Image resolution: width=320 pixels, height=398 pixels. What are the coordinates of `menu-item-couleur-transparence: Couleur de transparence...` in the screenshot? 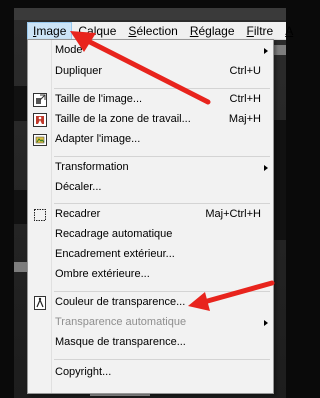 It's located at (150, 303).